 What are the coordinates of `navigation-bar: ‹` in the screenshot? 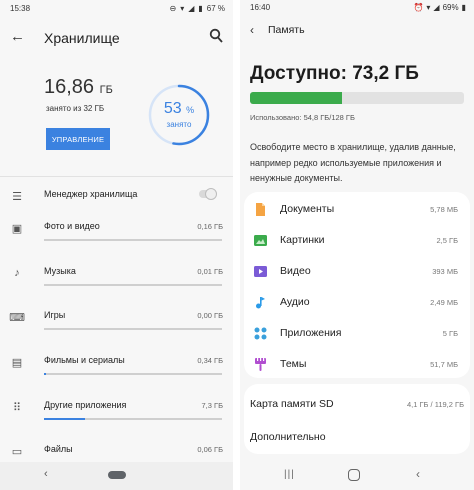 It's located at (116, 476).